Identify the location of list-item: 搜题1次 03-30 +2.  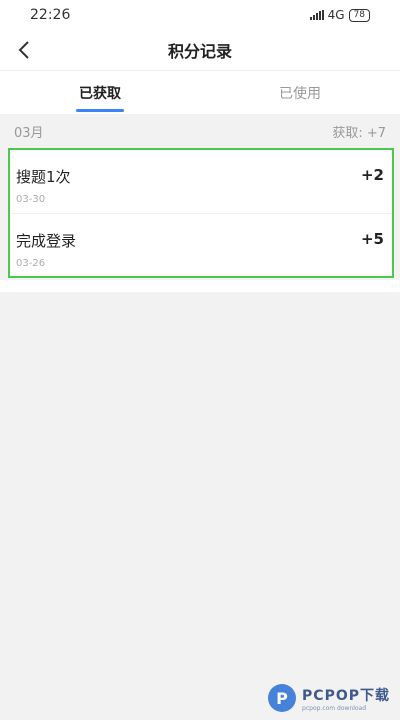
(201, 183).